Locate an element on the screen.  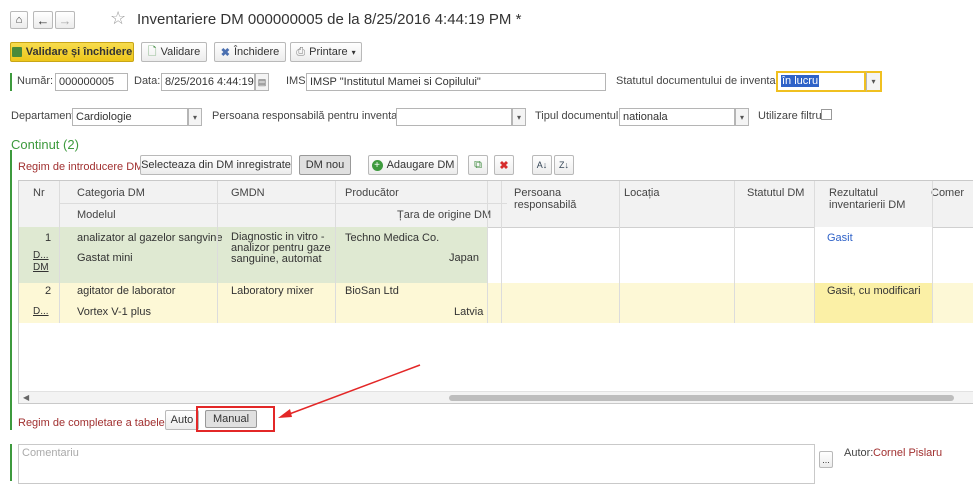
horizontal-scrollbar: ◀ is located at coordinates (496, 397).